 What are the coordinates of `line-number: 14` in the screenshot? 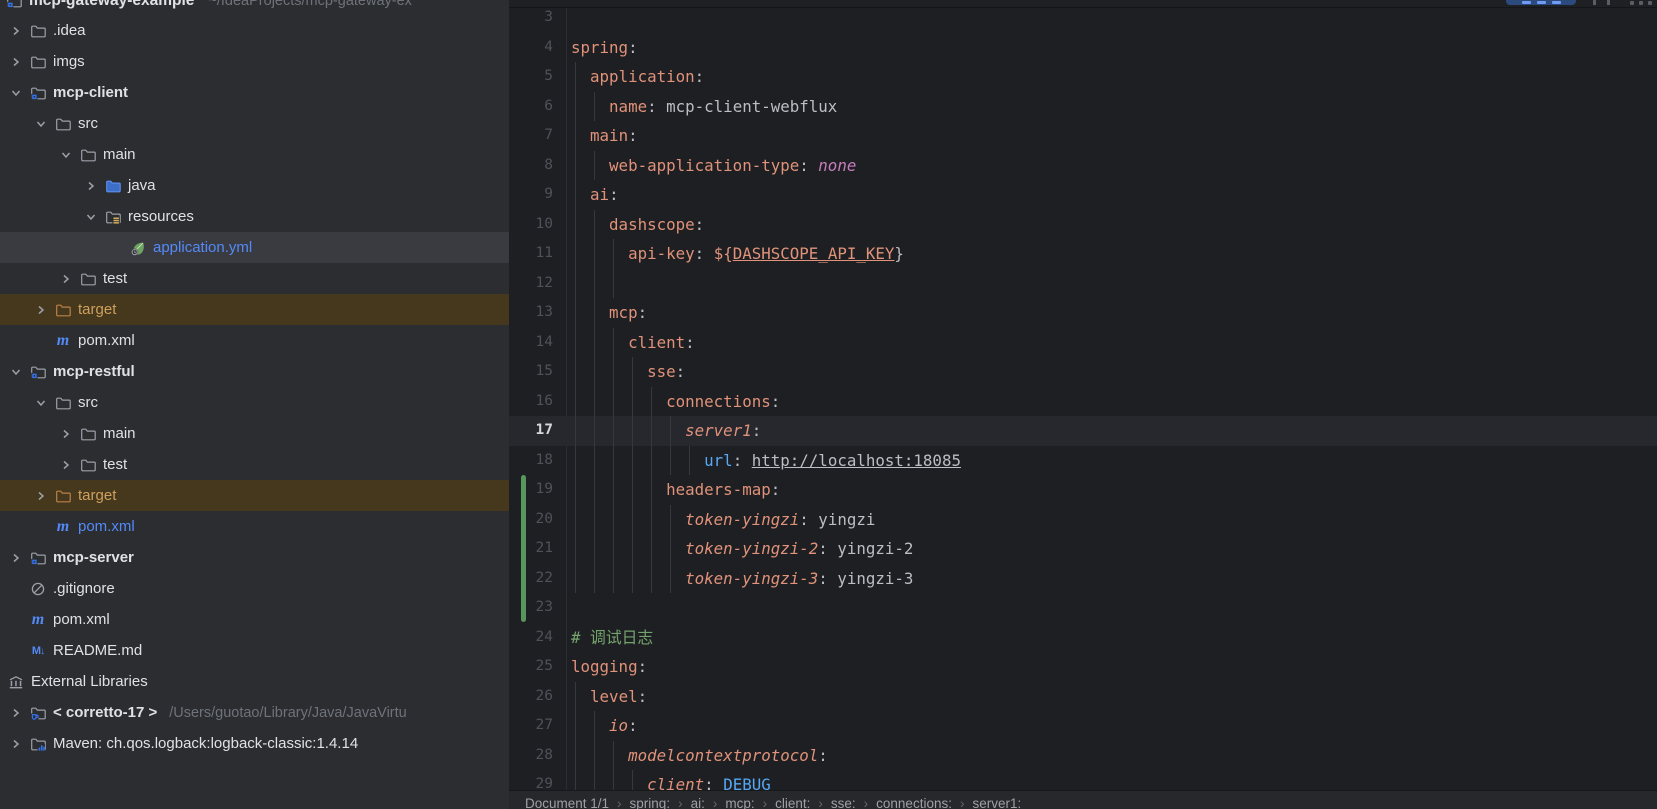 It's located at (531, 343).